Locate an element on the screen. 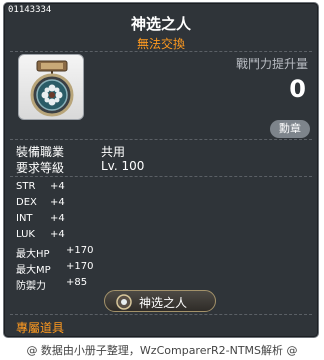 Image resolution: width=324 pixels, height=360 pixels. medal-icon is located at coordinates (52, 88).